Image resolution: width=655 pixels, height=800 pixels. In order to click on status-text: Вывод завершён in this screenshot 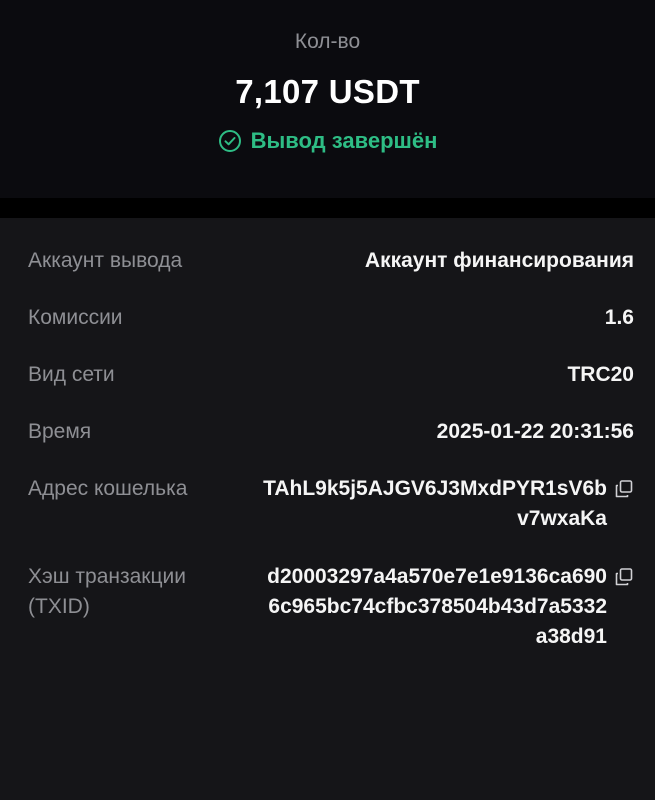, I will do `click(344, 140)`.